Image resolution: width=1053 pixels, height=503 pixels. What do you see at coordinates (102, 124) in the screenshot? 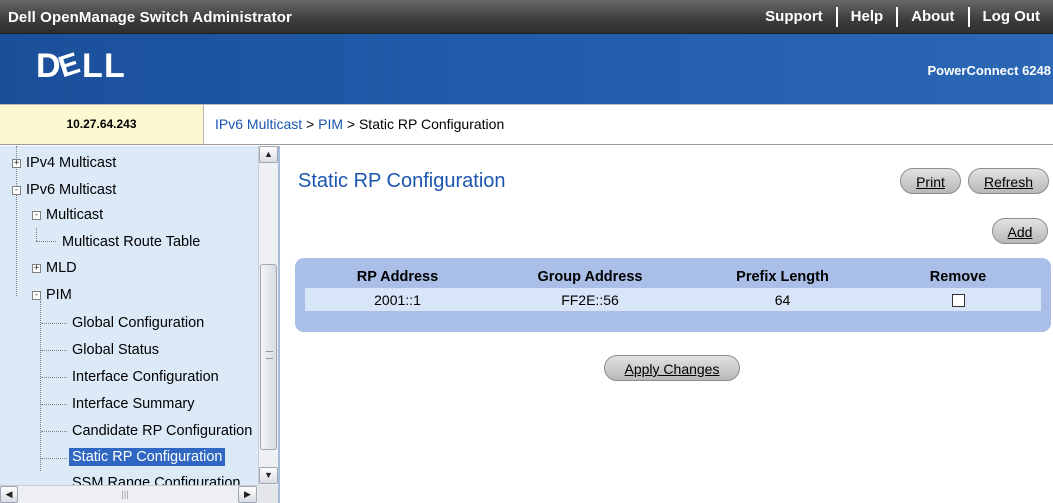
I see `ip-address: 10.27.64.243` at bounding box center [102, 124].